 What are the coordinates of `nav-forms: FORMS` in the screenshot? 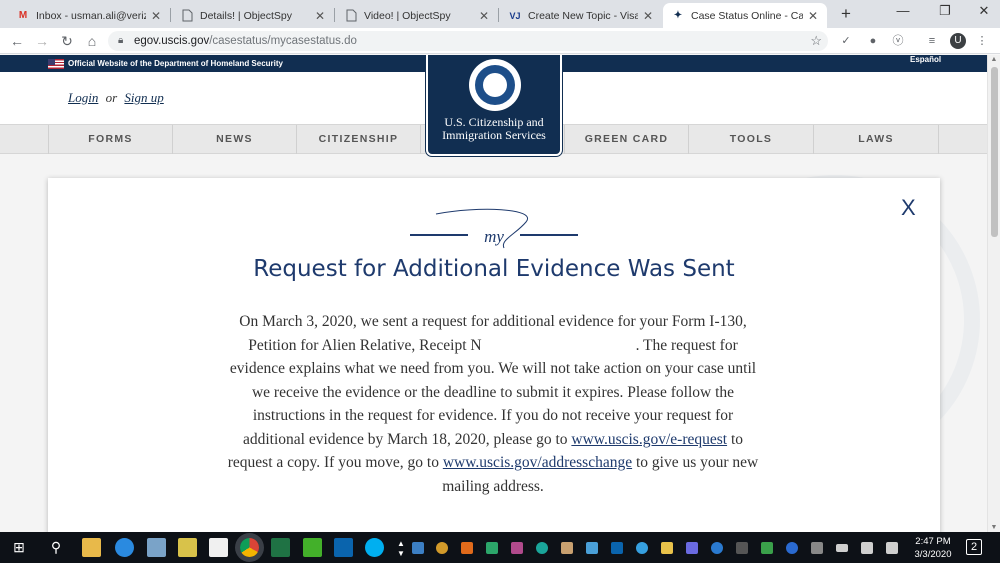 It's located at (110, 139).